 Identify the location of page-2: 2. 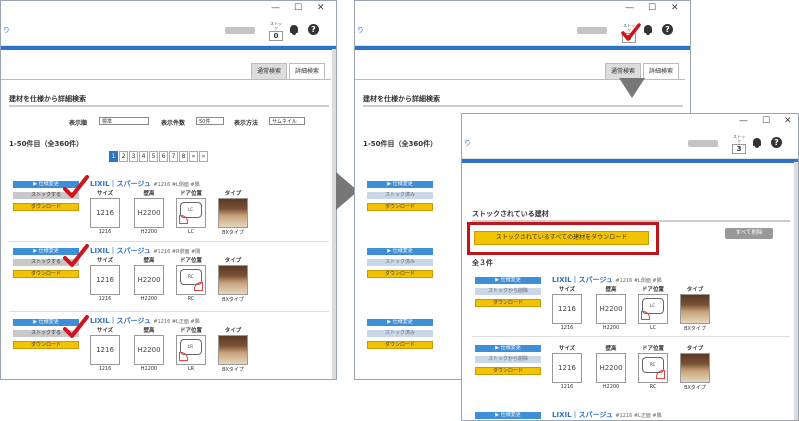
(123, 156).